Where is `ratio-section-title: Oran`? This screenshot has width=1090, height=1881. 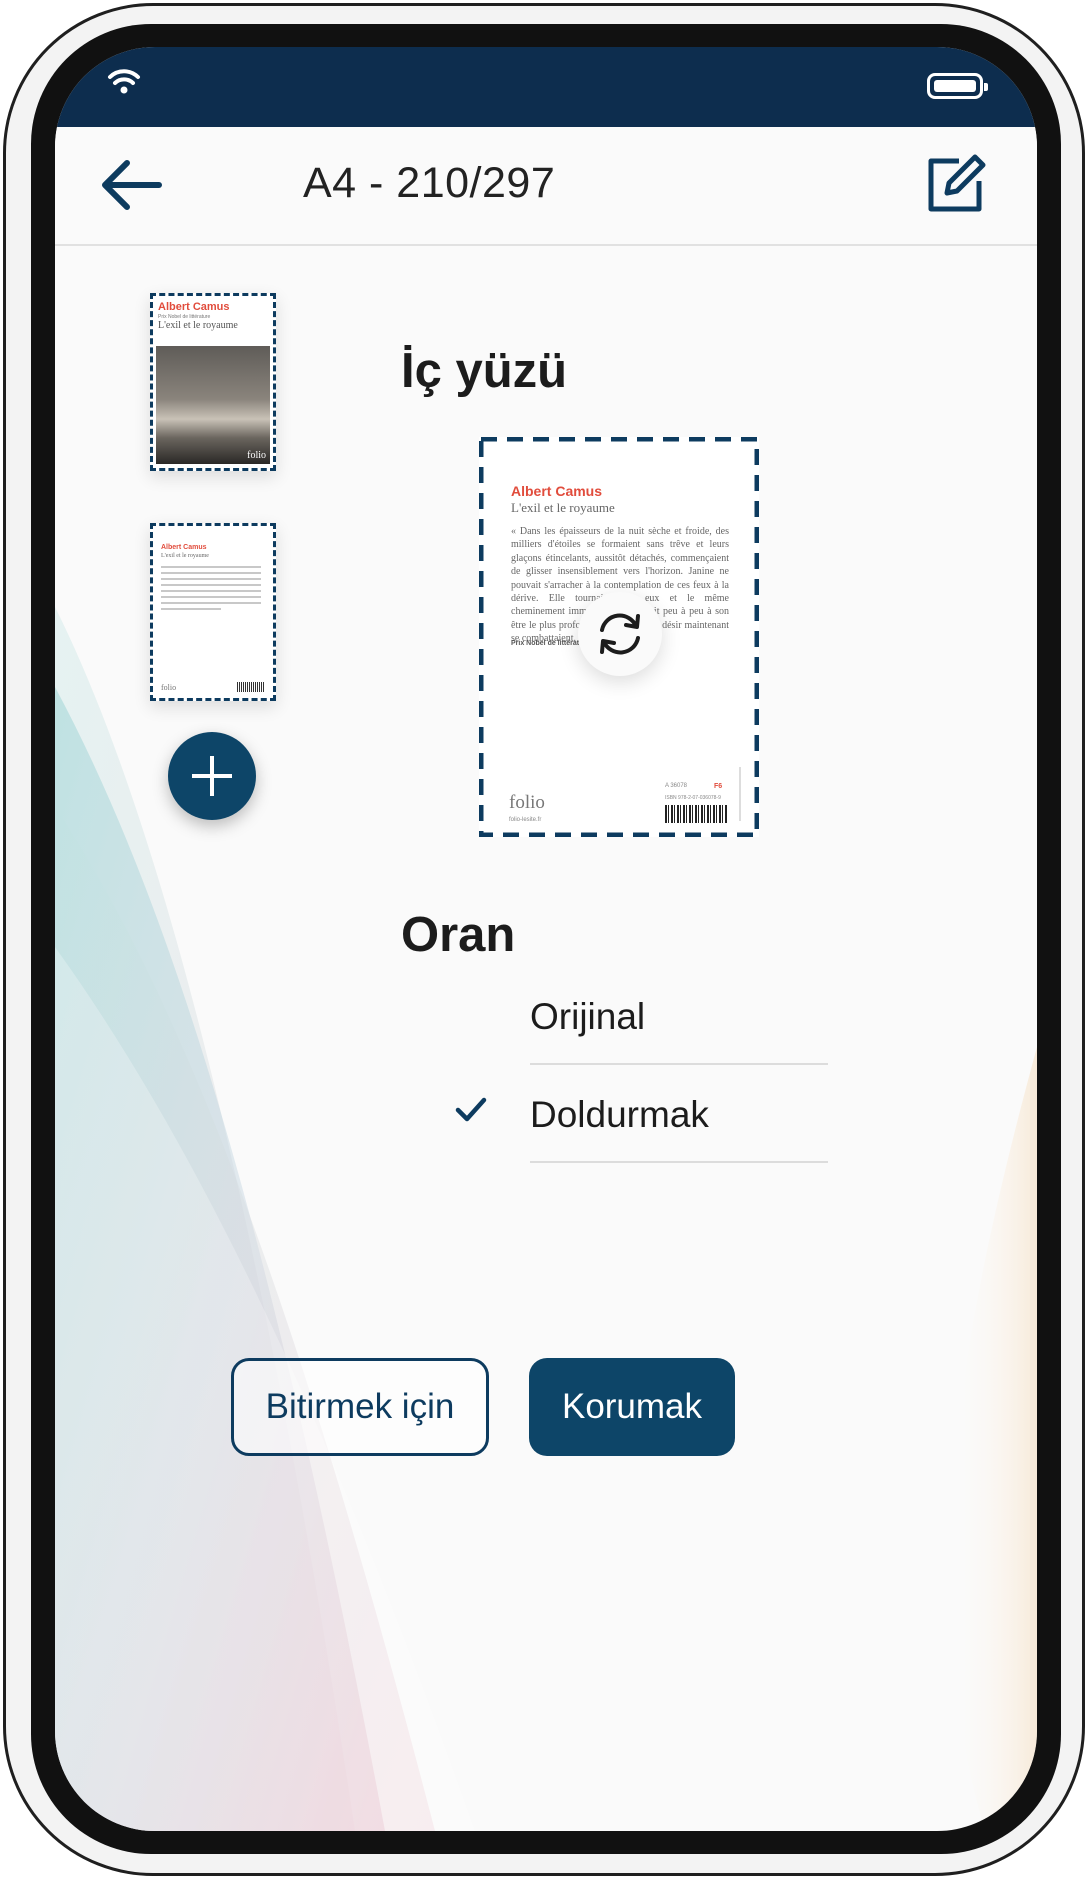
ratio-section-title: Oran is located at coordinates (458, 935).